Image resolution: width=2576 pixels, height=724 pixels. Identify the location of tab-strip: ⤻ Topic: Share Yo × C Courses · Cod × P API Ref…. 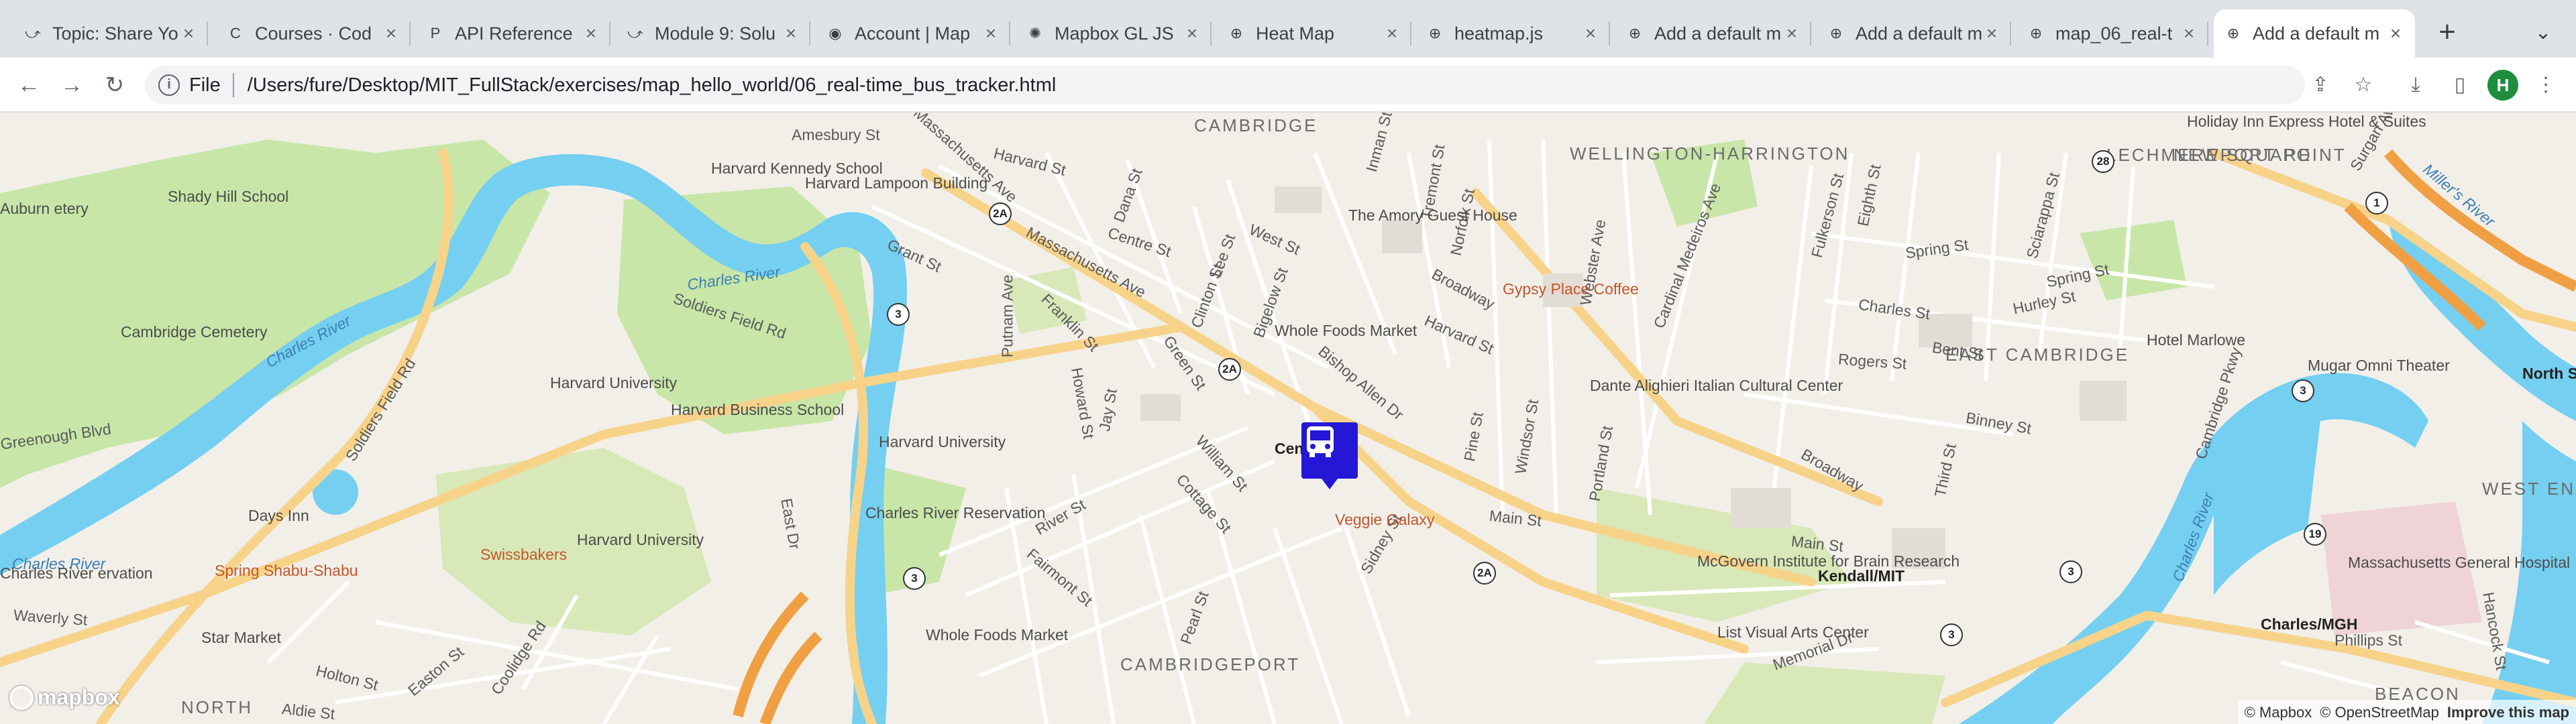
(1288, 29).